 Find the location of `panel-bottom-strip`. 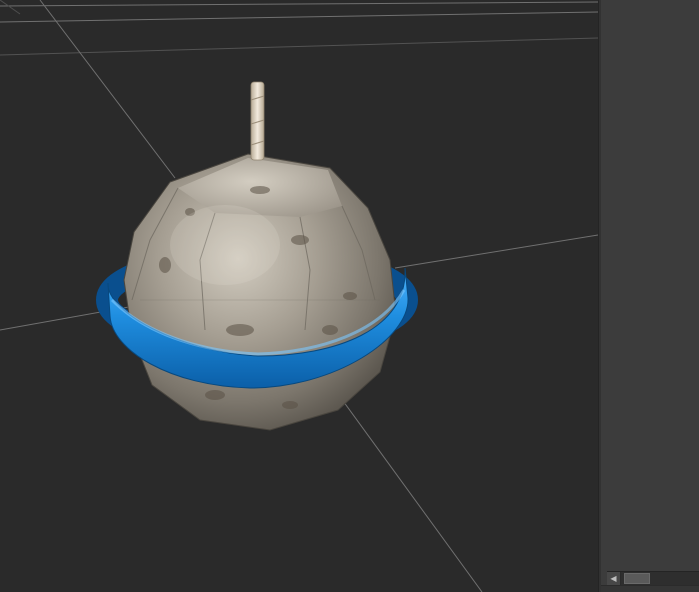

panel-bottom-strip is located at coordinates (650, 588).